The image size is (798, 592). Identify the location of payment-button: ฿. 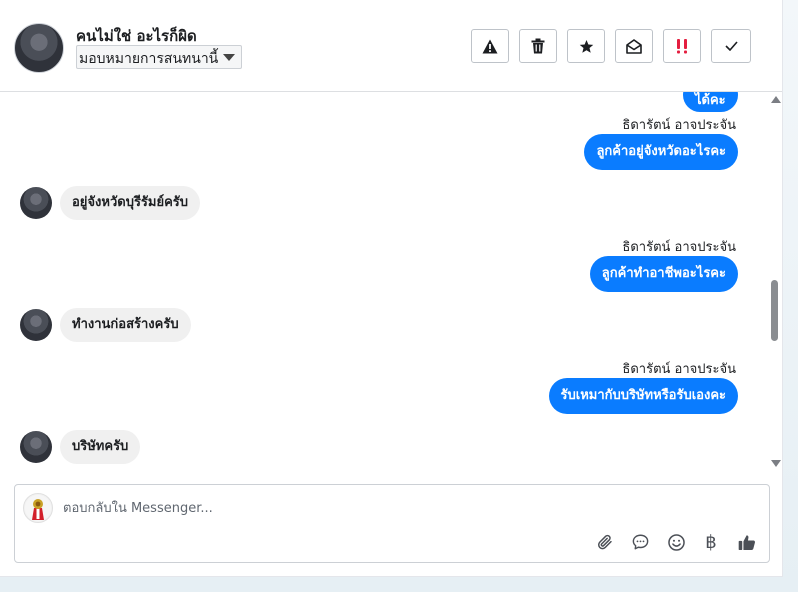
(711, 542).